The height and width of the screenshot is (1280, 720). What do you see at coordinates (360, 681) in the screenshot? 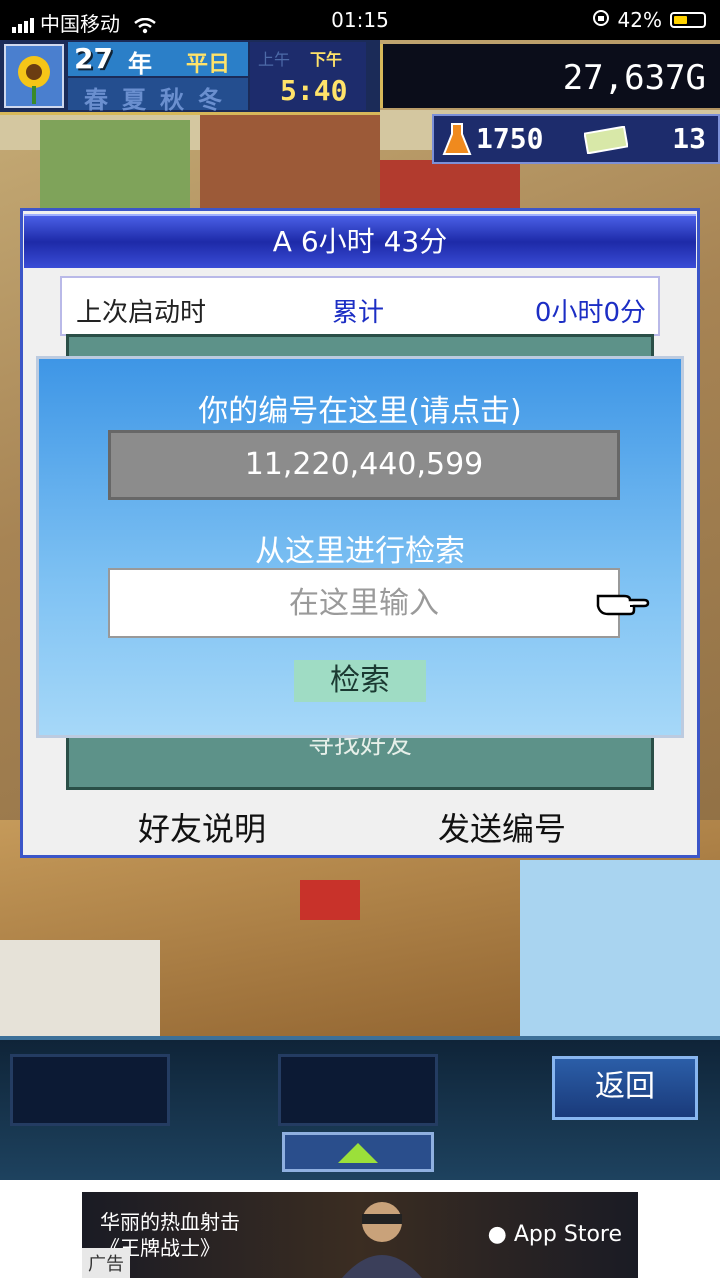
I see `search-button: 检索` at bounding box center [360, 681].